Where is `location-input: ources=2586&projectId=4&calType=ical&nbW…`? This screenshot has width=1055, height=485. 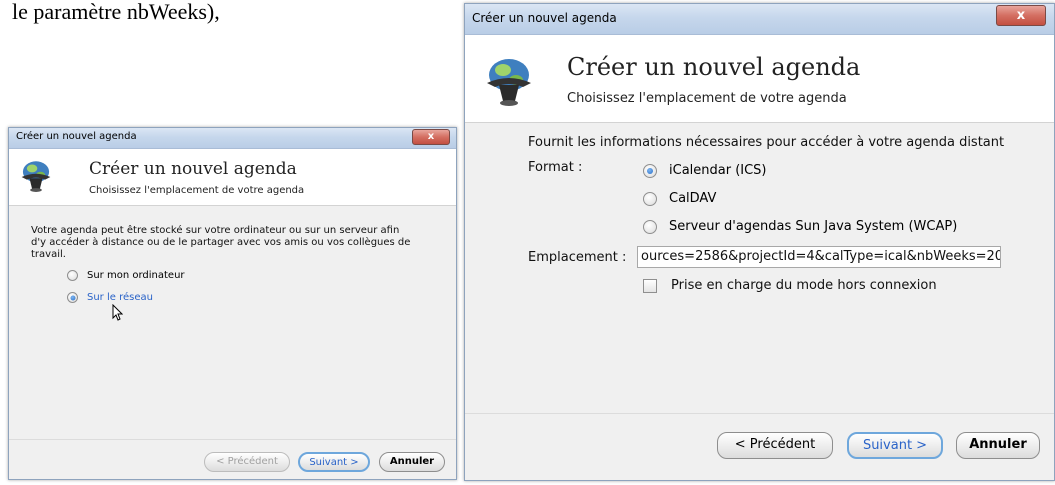 location-input: ources=2586&projectId=4&calType=ical&nbW… is located at coordinates (819, 257).